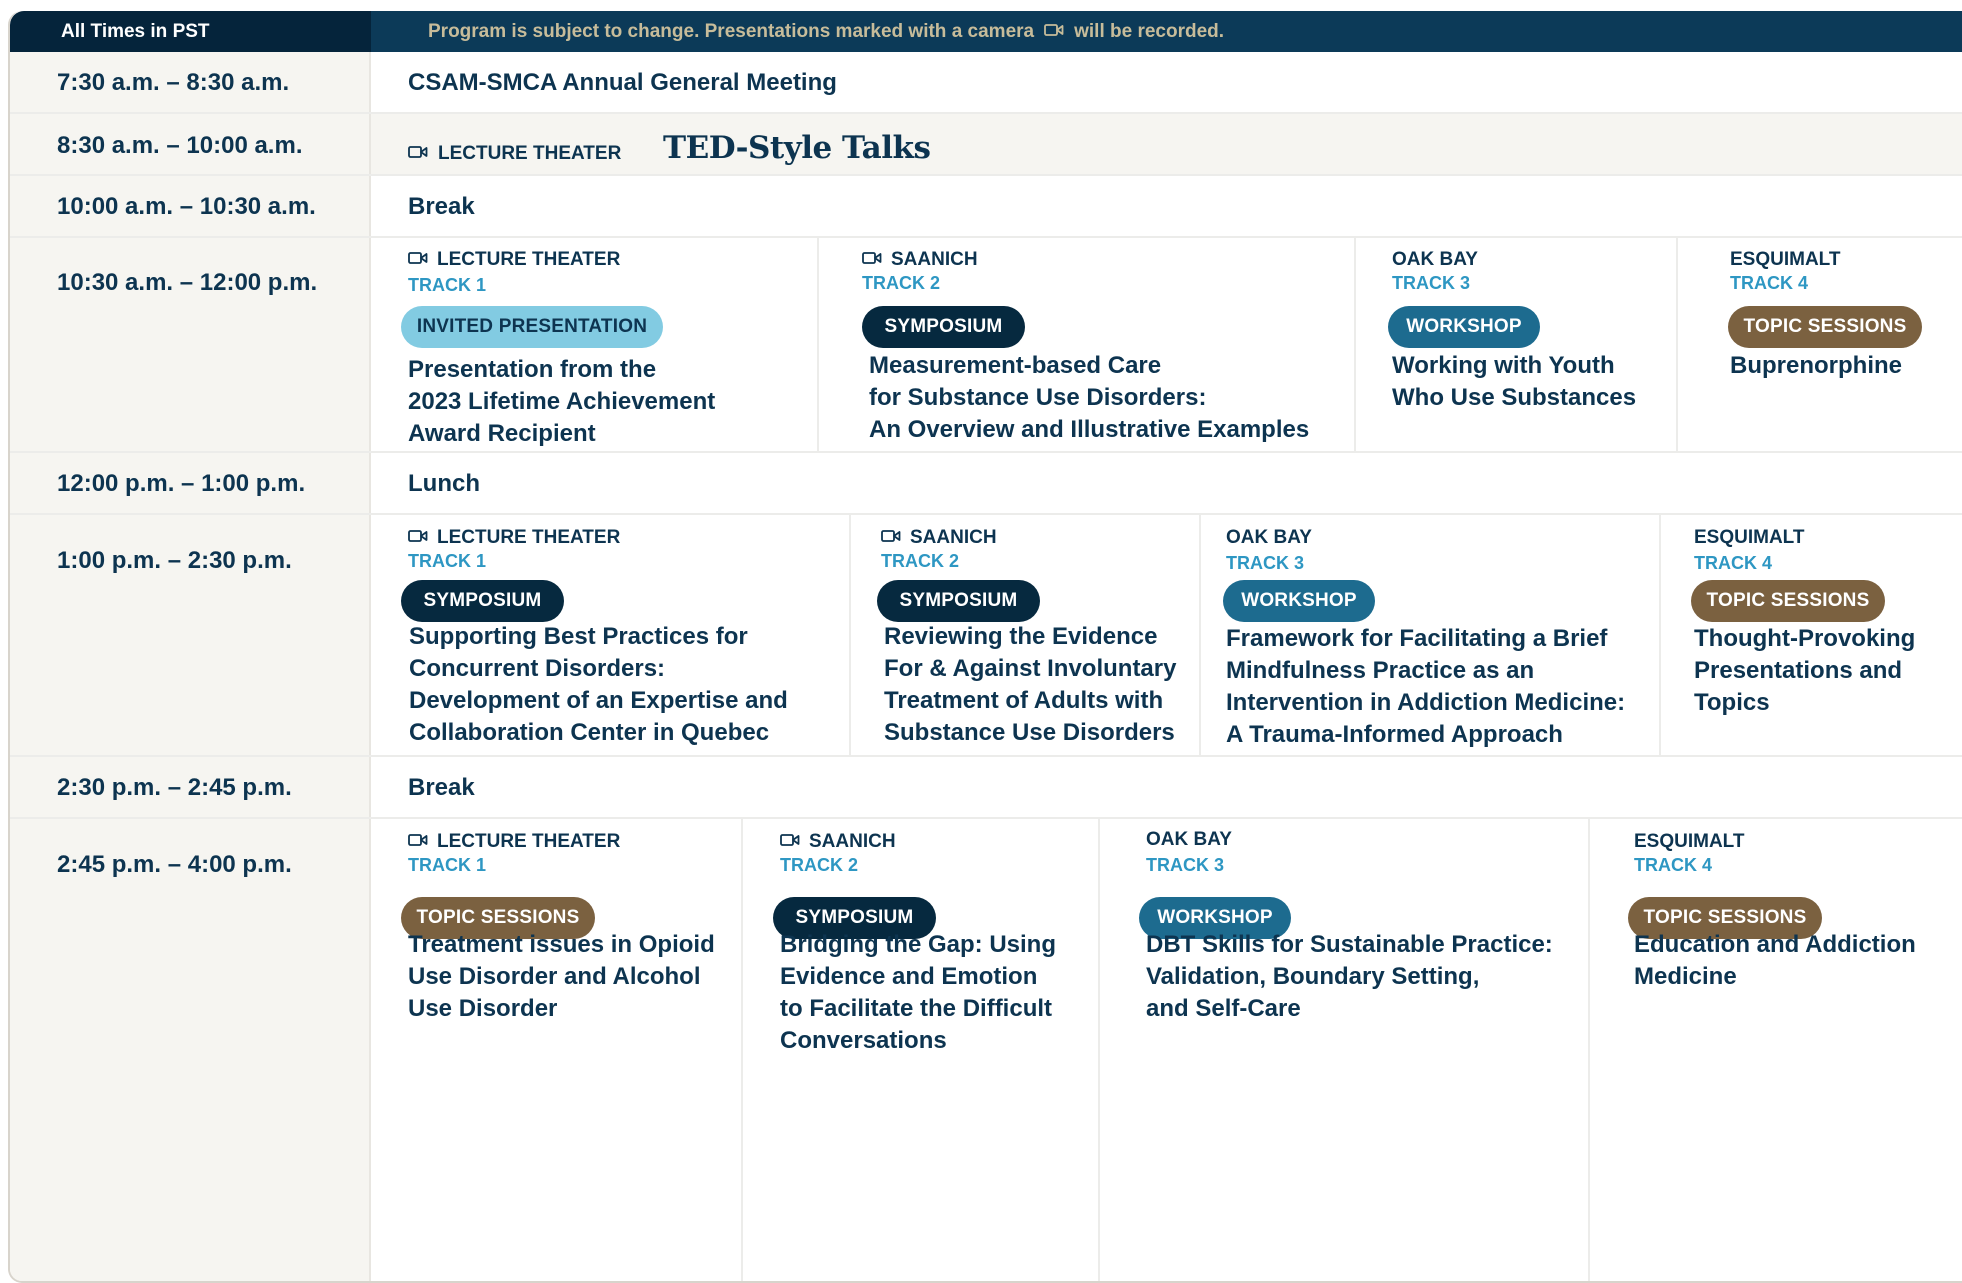 The width and height of the screenshot is (1962, 1283). I want to click on session-title-line: Supporting Best Practices for, so click(578, 636).